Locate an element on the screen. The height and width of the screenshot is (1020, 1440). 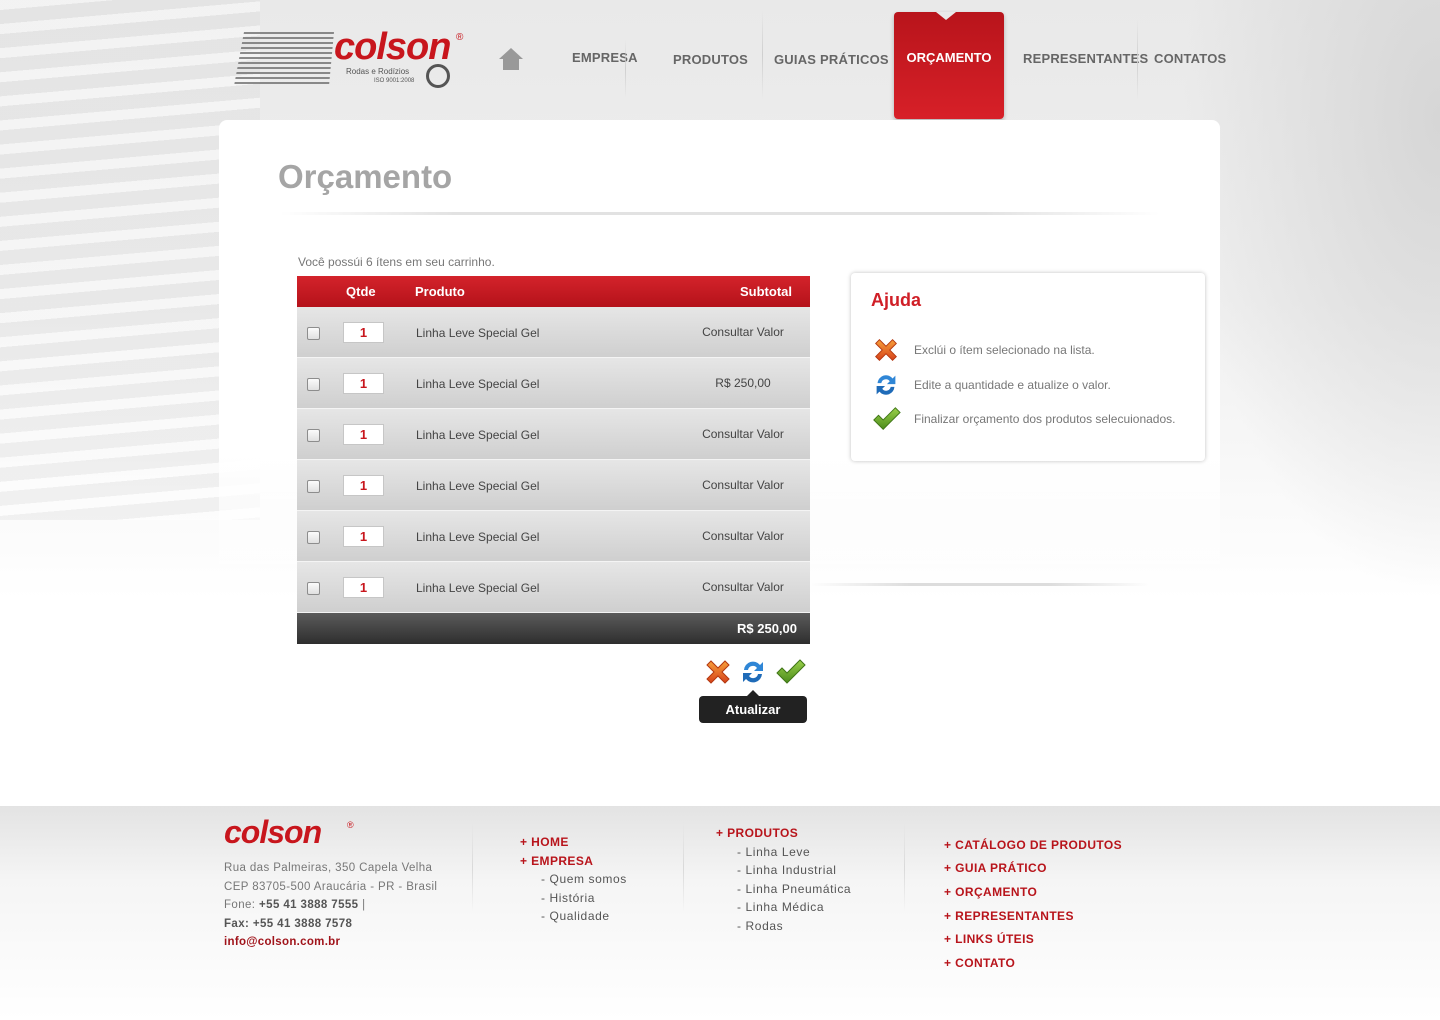
tooltip-label: Atualizar is located at coordinates (753, 709).